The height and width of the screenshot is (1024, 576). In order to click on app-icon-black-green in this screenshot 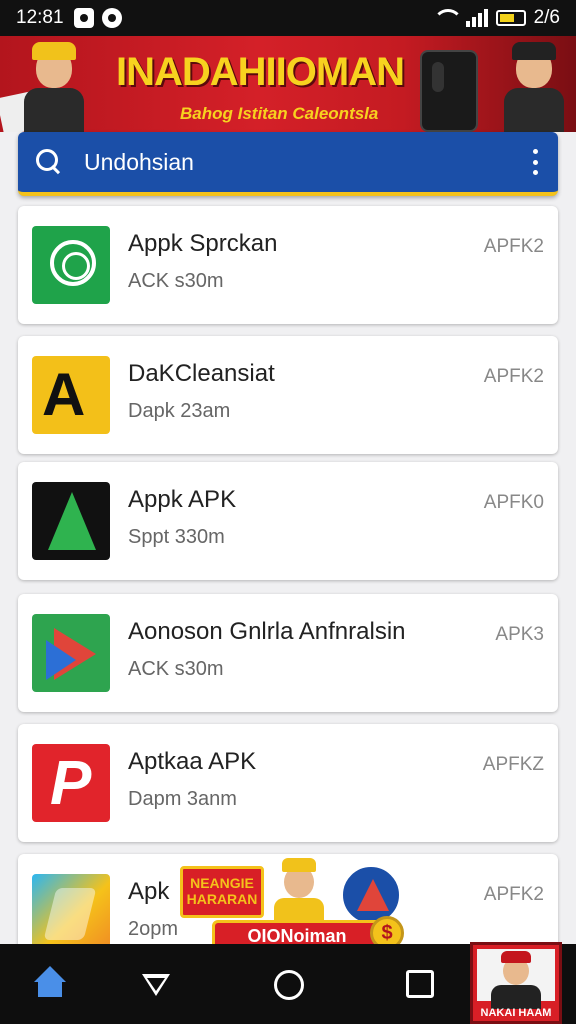, I will do `click(71, 521)`.